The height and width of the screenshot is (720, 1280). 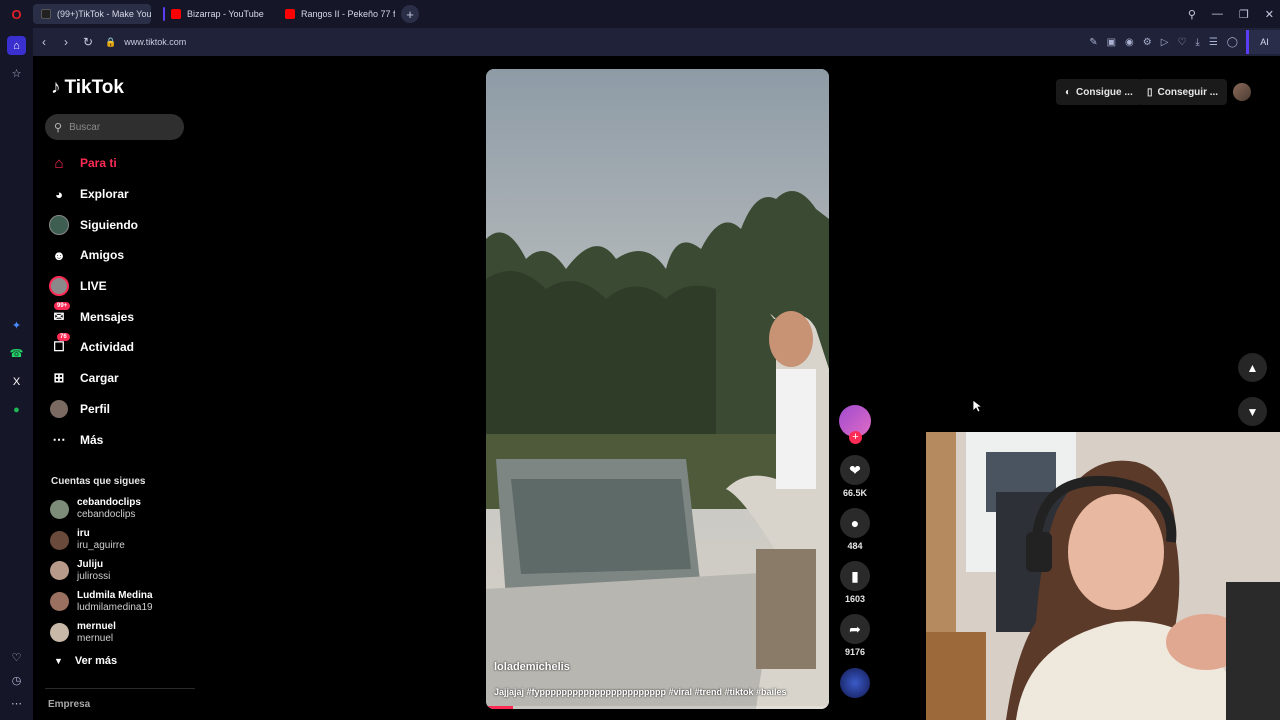 What do you see at coordinates (59, 194) in the screenshot?
I see `compass-icon: ◕` at bounding box center [59, 194].